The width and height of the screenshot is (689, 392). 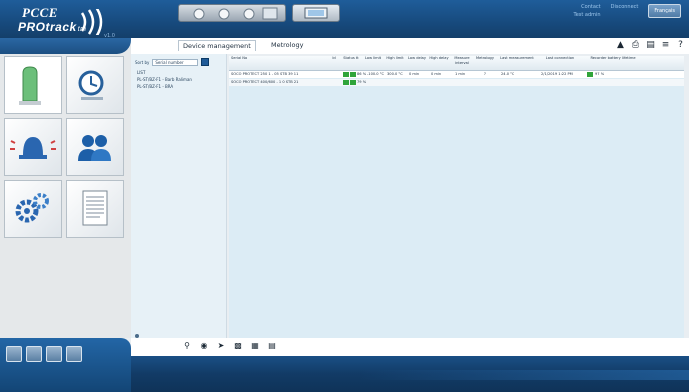 What do you see at coordinates (680, 45) in the screenshot?
I see `help-icon: ?` at bounding box center [680, 45].